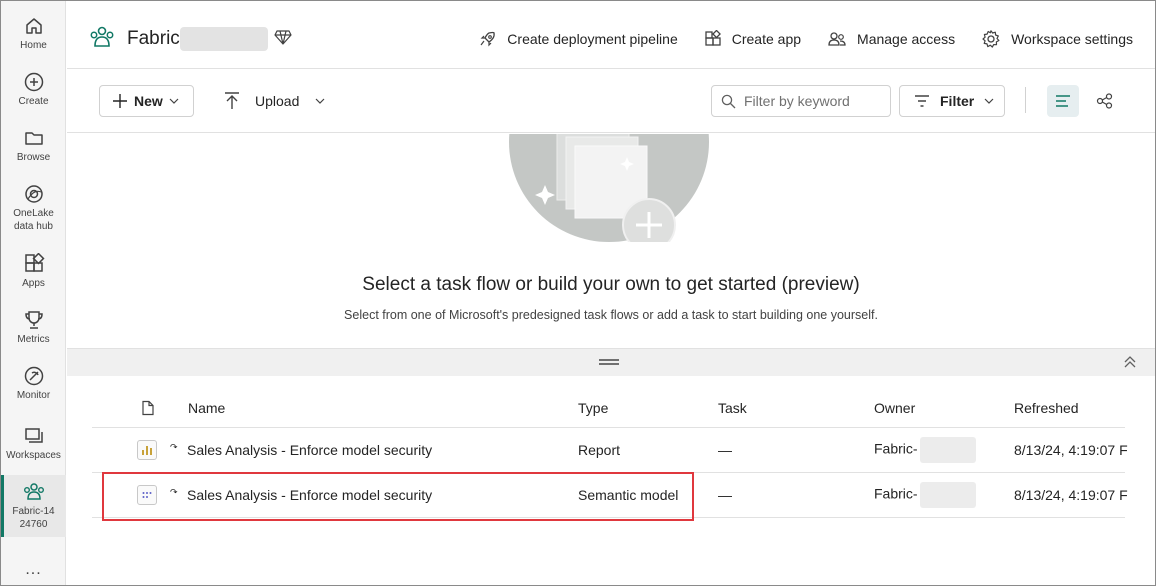 The height and width of the screenshot is (586, 1156). What do you see at coordinates (33, 376) in the screenshot?
I see `monitor-icon` at bounding box center [33, 376].